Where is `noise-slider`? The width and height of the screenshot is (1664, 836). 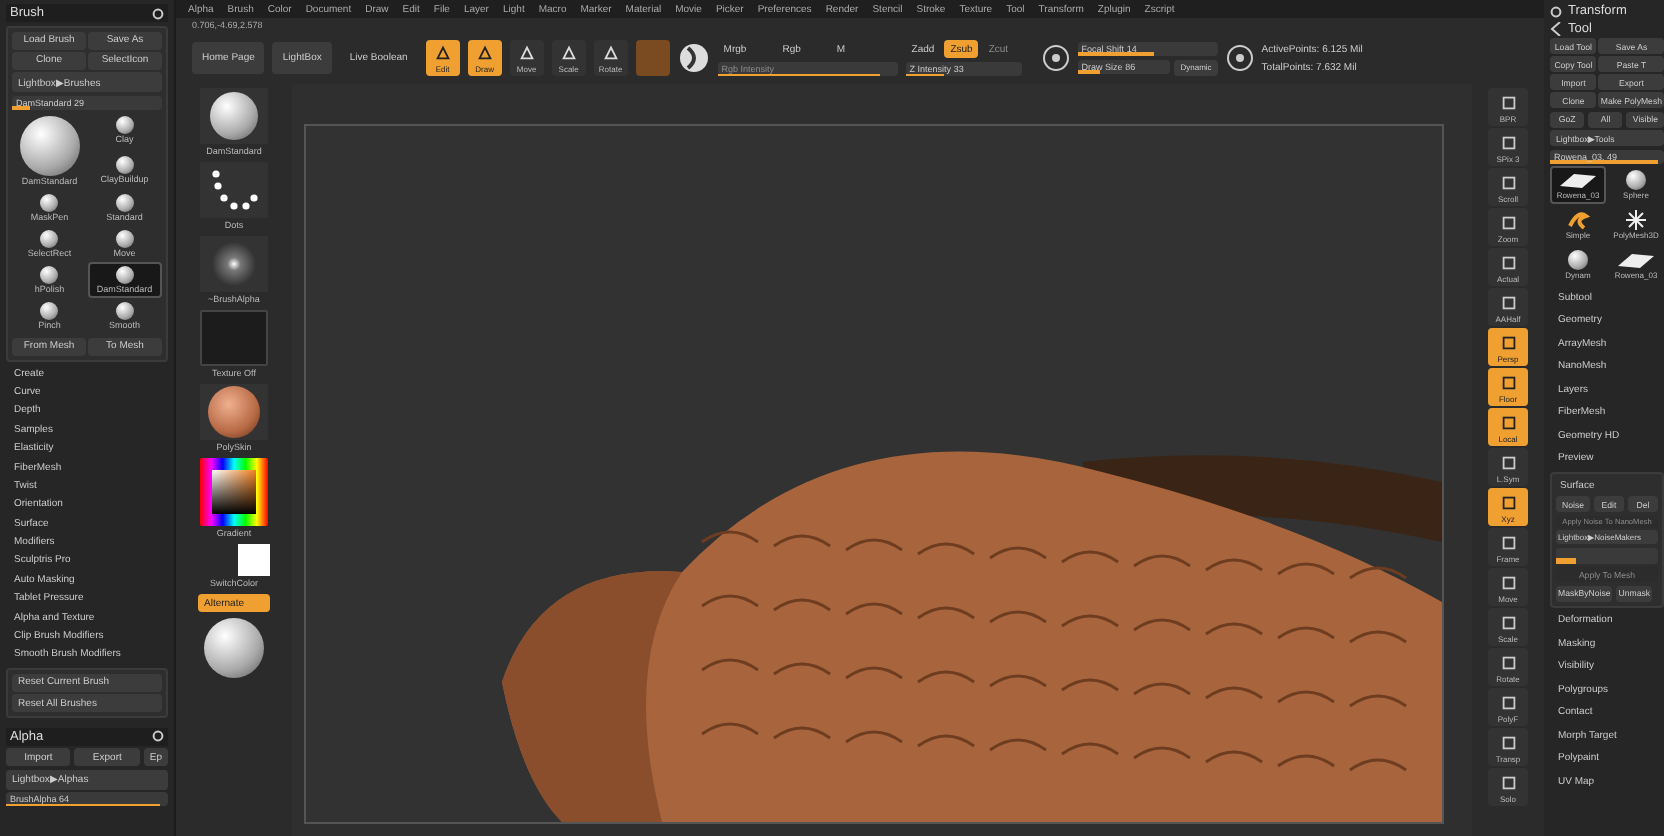
noise-slider is located at coordinates (1607, 555).